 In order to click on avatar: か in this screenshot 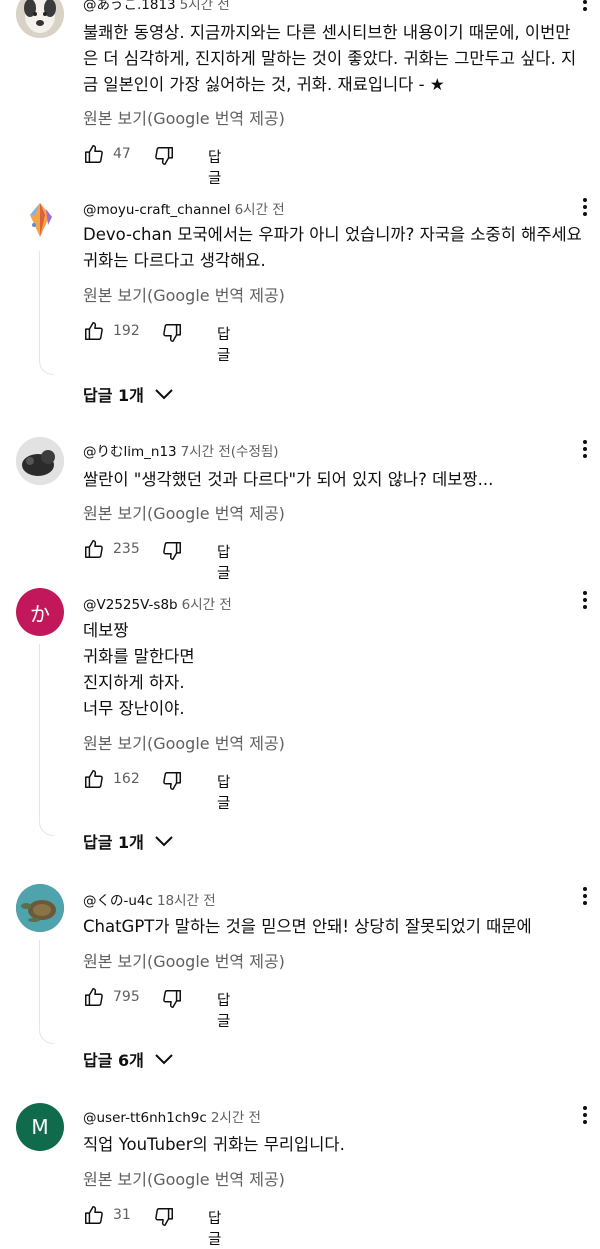, I will do `click(40, 612)`.